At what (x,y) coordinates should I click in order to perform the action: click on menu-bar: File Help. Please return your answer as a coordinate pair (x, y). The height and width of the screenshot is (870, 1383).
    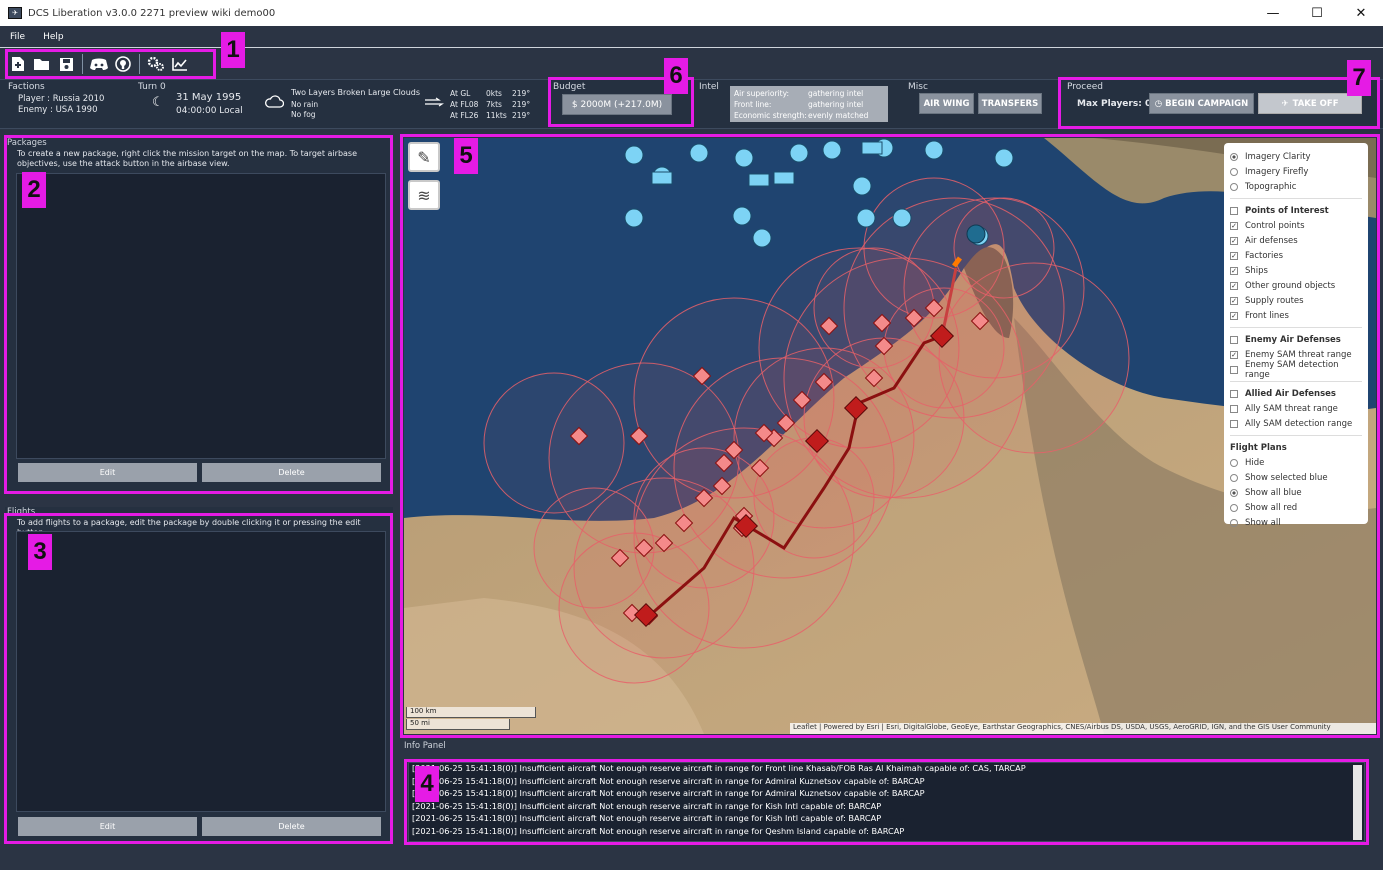
    Looking at the image, I should click on (691, 37).